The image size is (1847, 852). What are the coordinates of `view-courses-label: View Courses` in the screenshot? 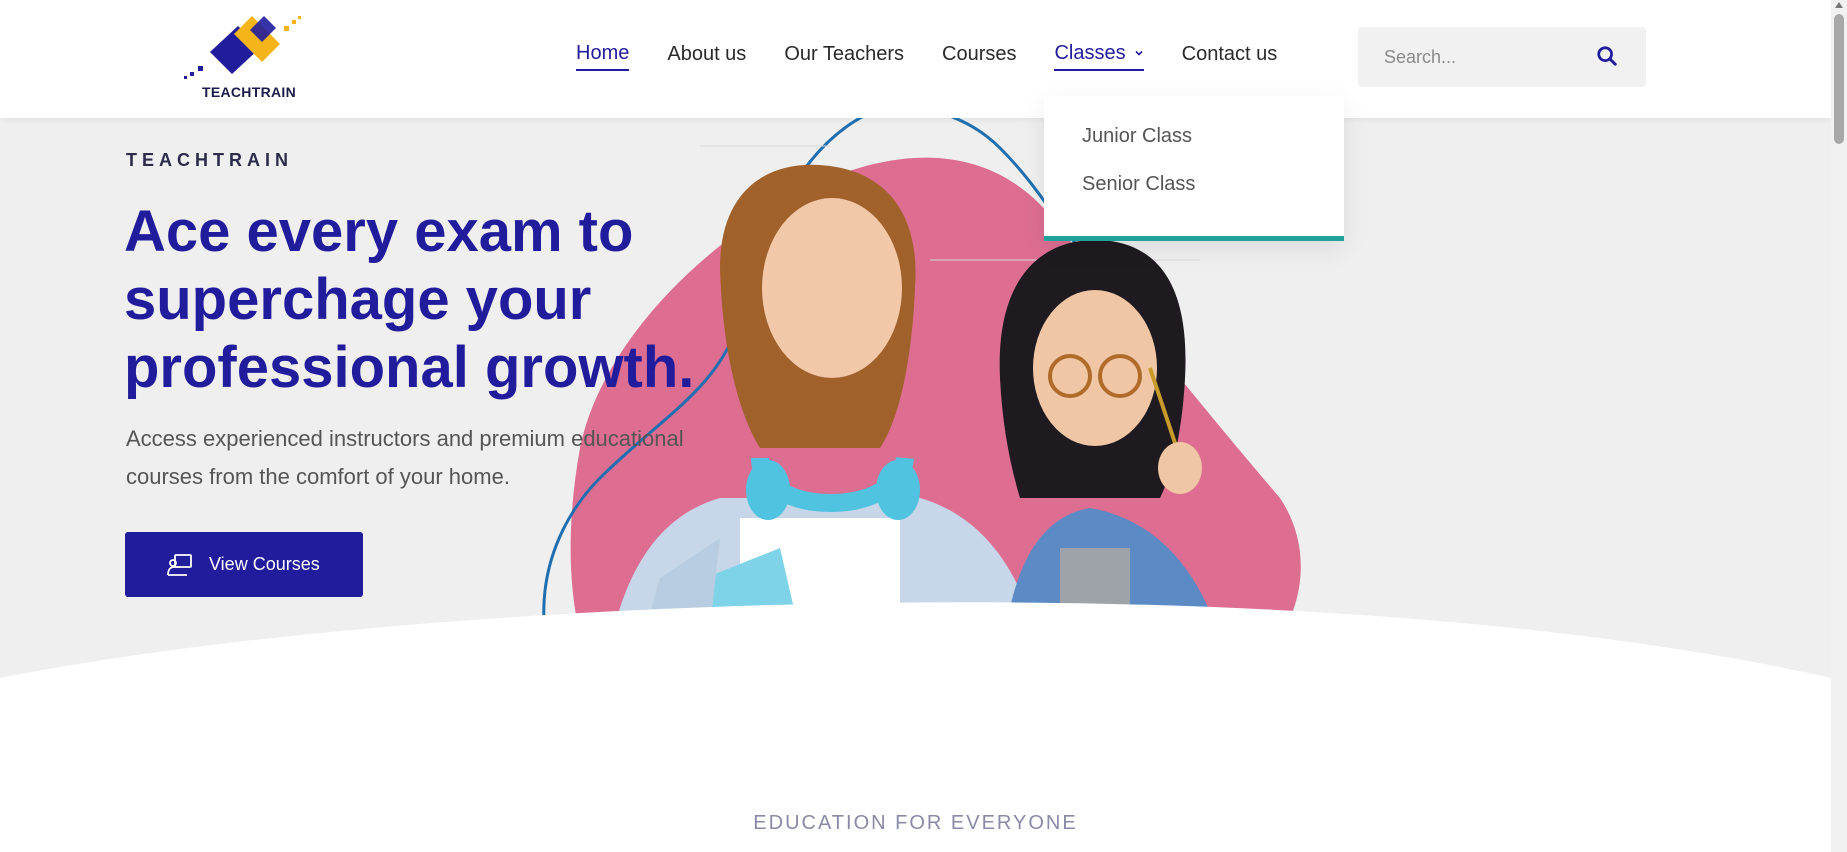 It's located at (264, 564).